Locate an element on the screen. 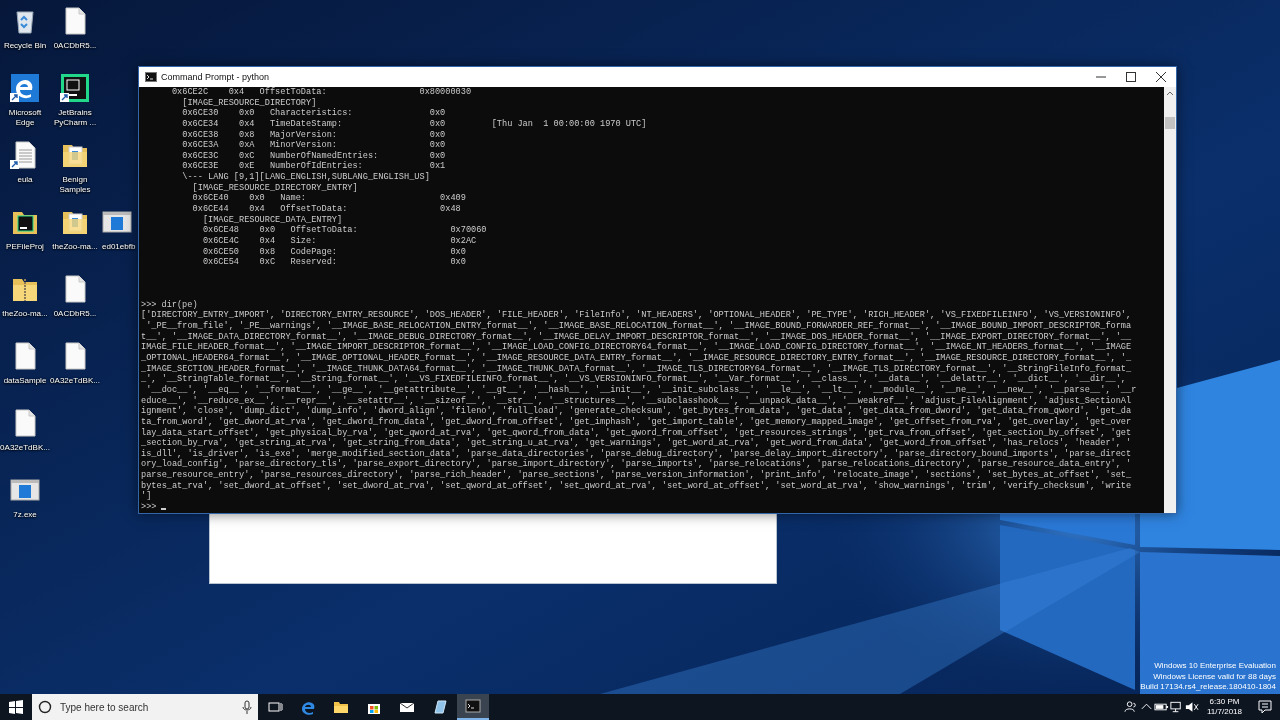  close-icon is located at coordinates (1161, 77).